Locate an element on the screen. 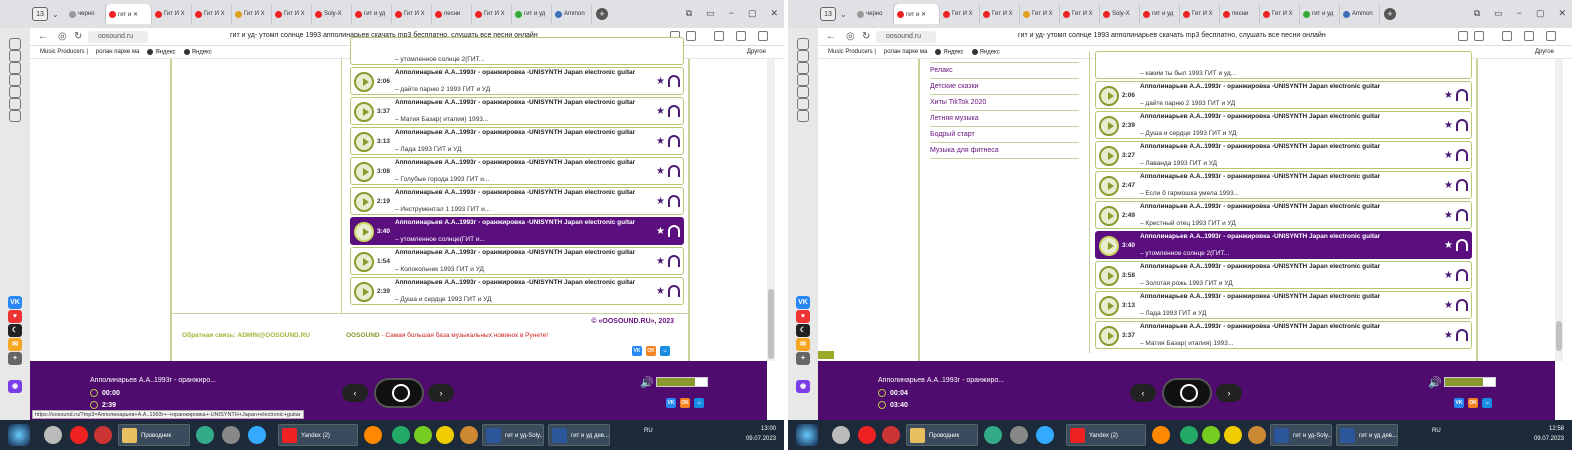 This screenshot has height=450, width=1572. social-icon: VK is located at coordinates (1459, 403).